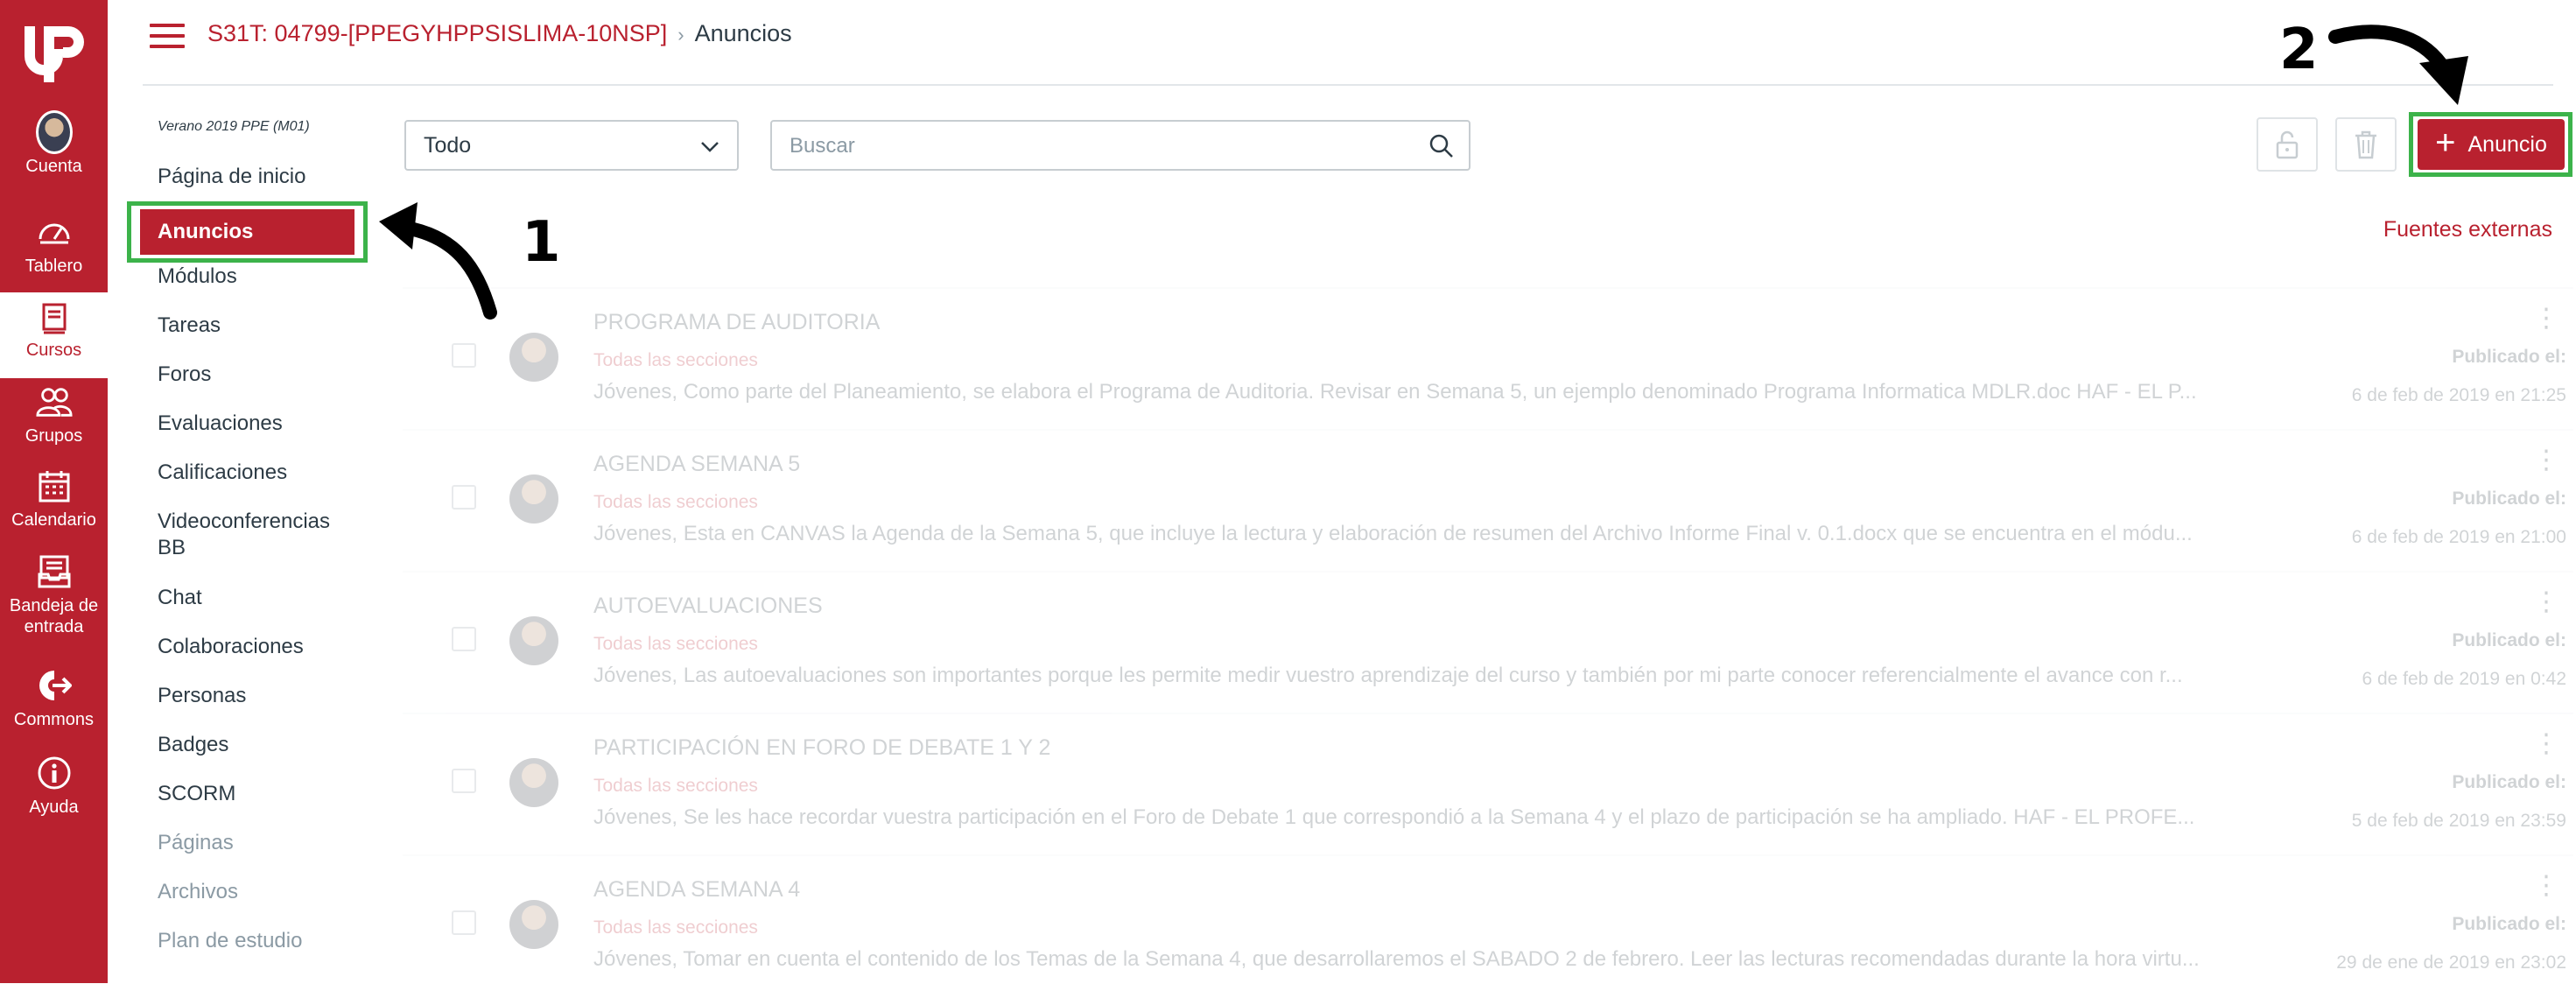  I want to click on nav-dashboard: Tablero, so click(54, 245).